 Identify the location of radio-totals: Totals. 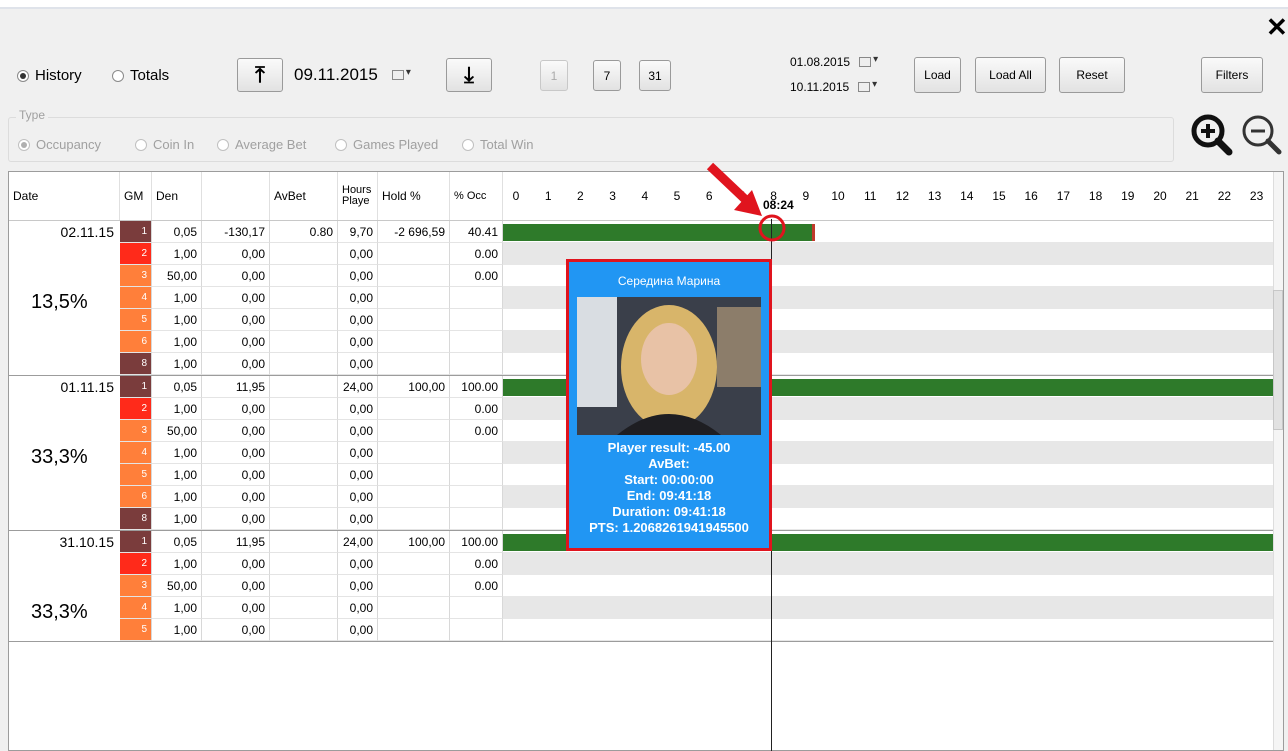
(140, 75).